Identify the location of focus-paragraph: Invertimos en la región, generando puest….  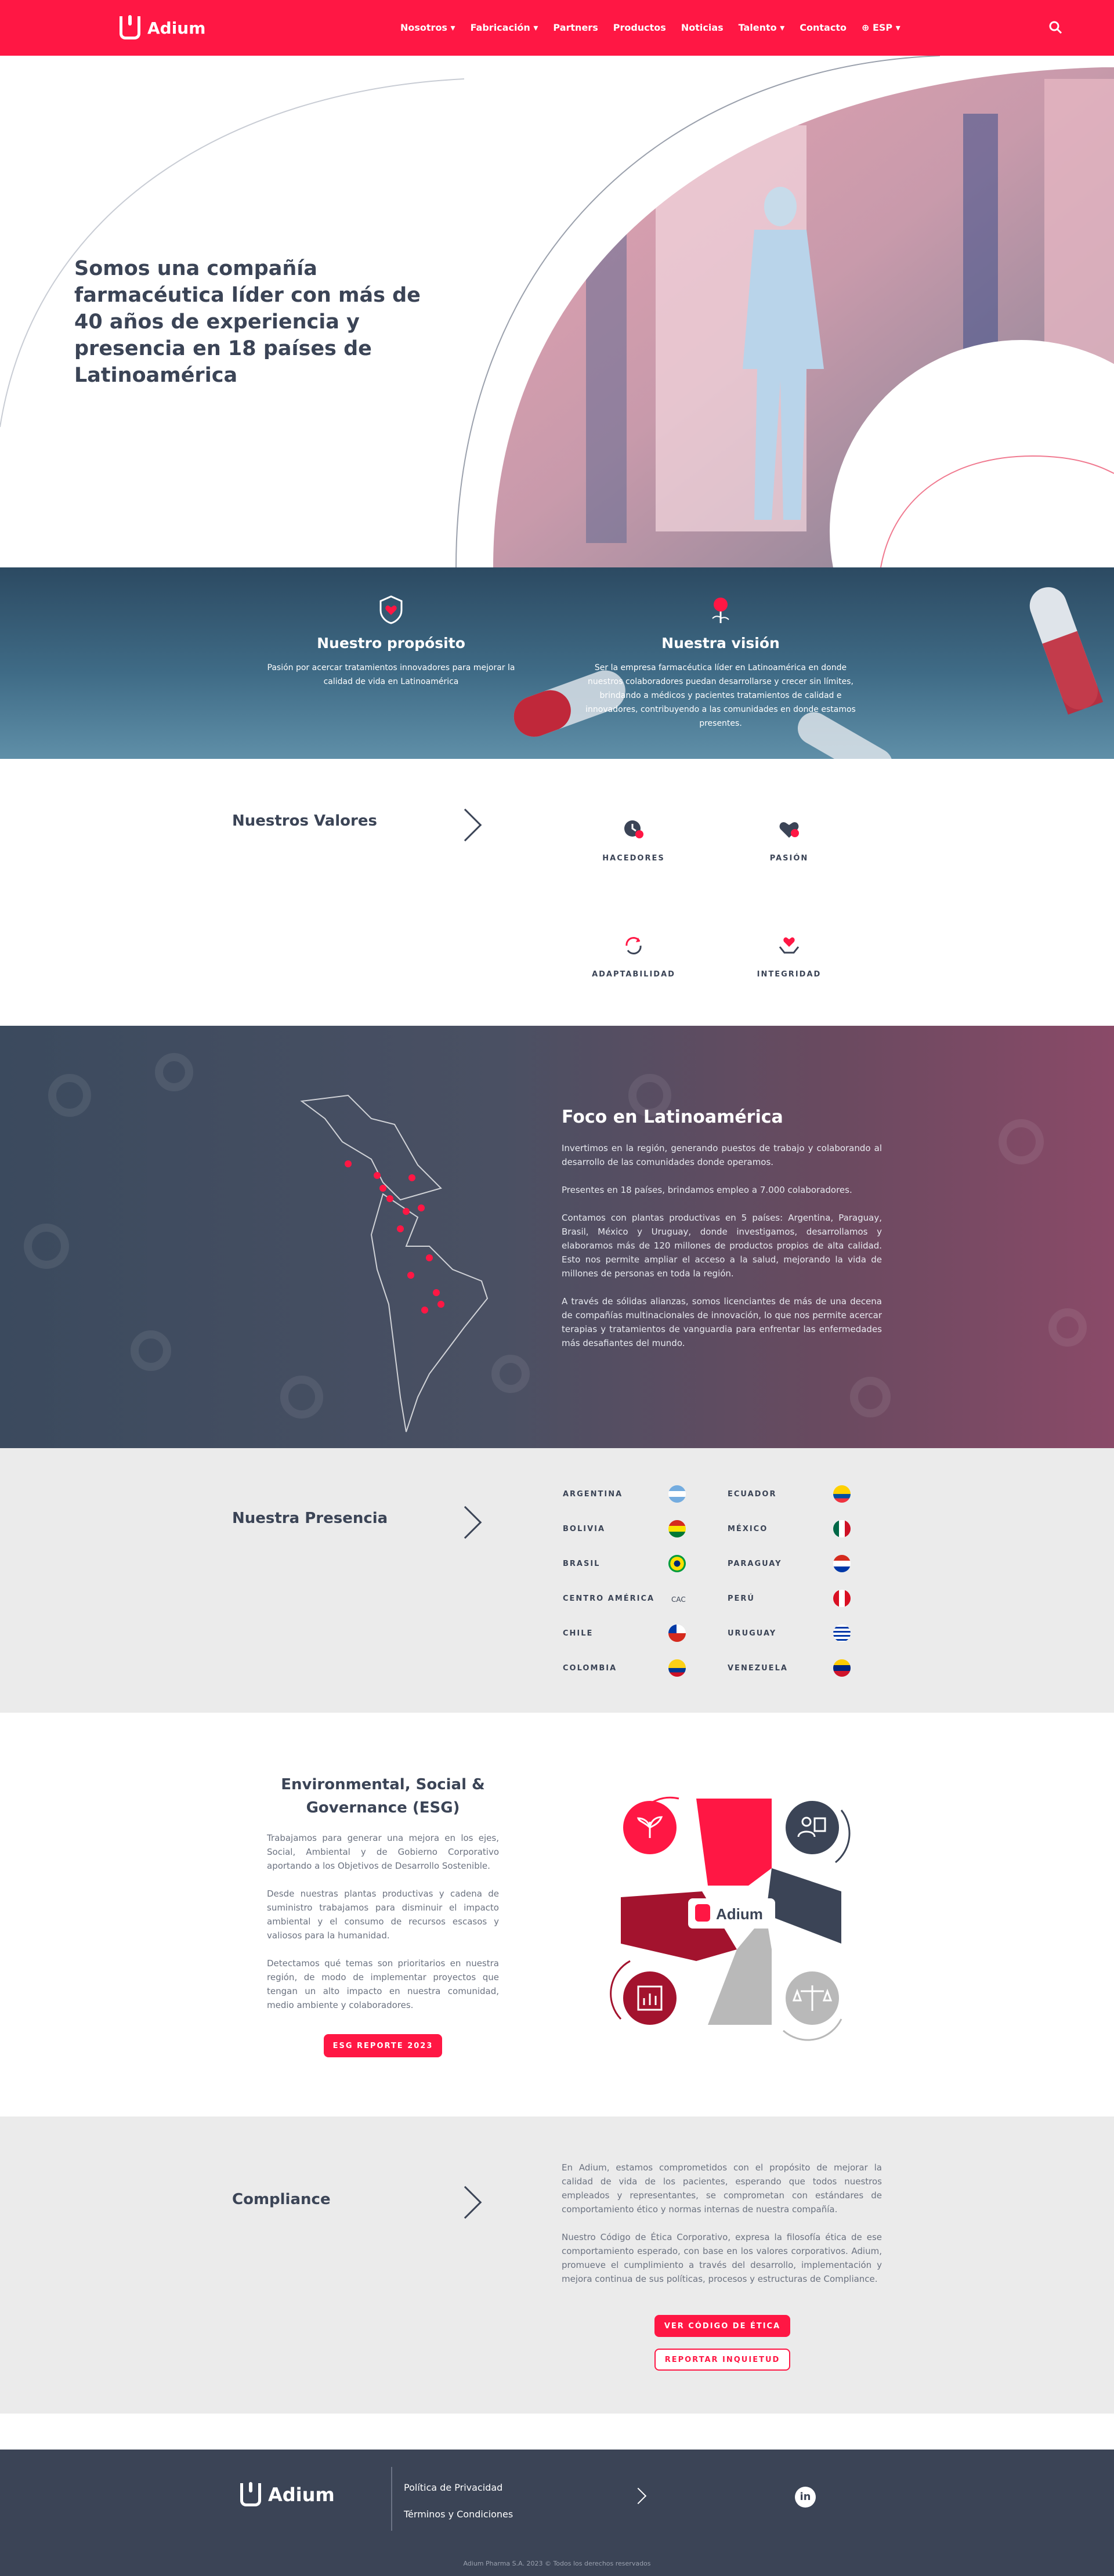
(722, 1155).